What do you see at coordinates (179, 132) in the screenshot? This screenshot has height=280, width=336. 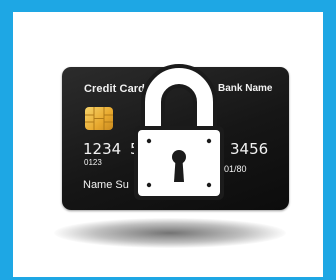 I see `padlock-icon` at bounding box center [179, 132].